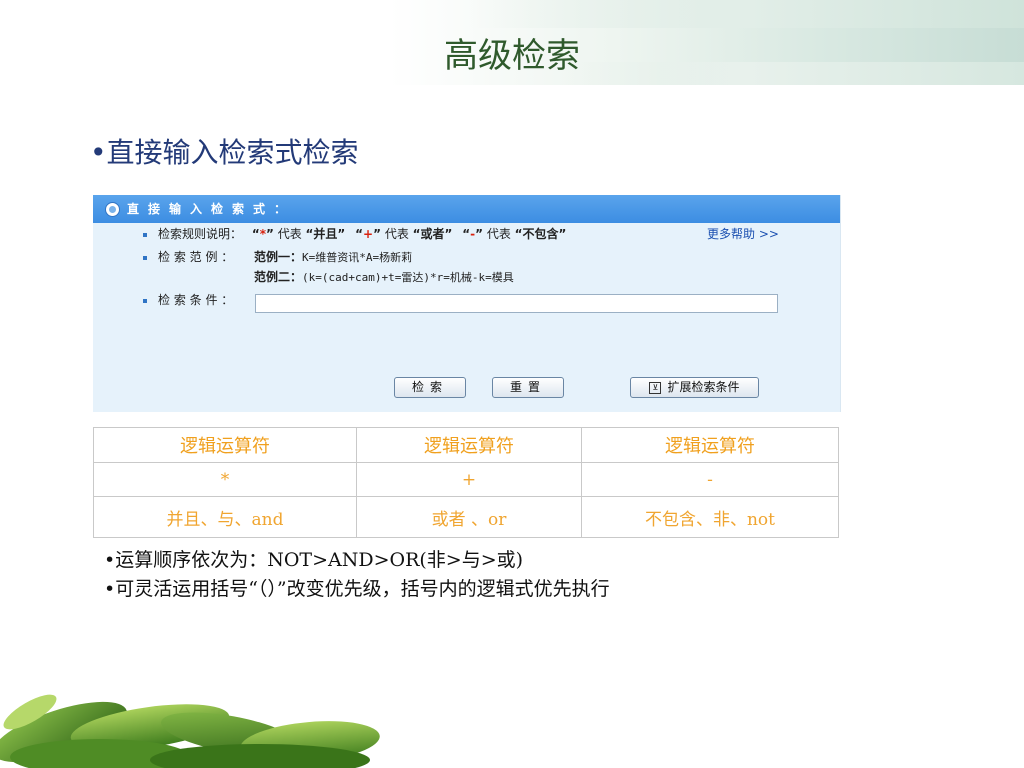  I want to click on rule-not: “-” 代表 “不包含”, so click(514, 234).